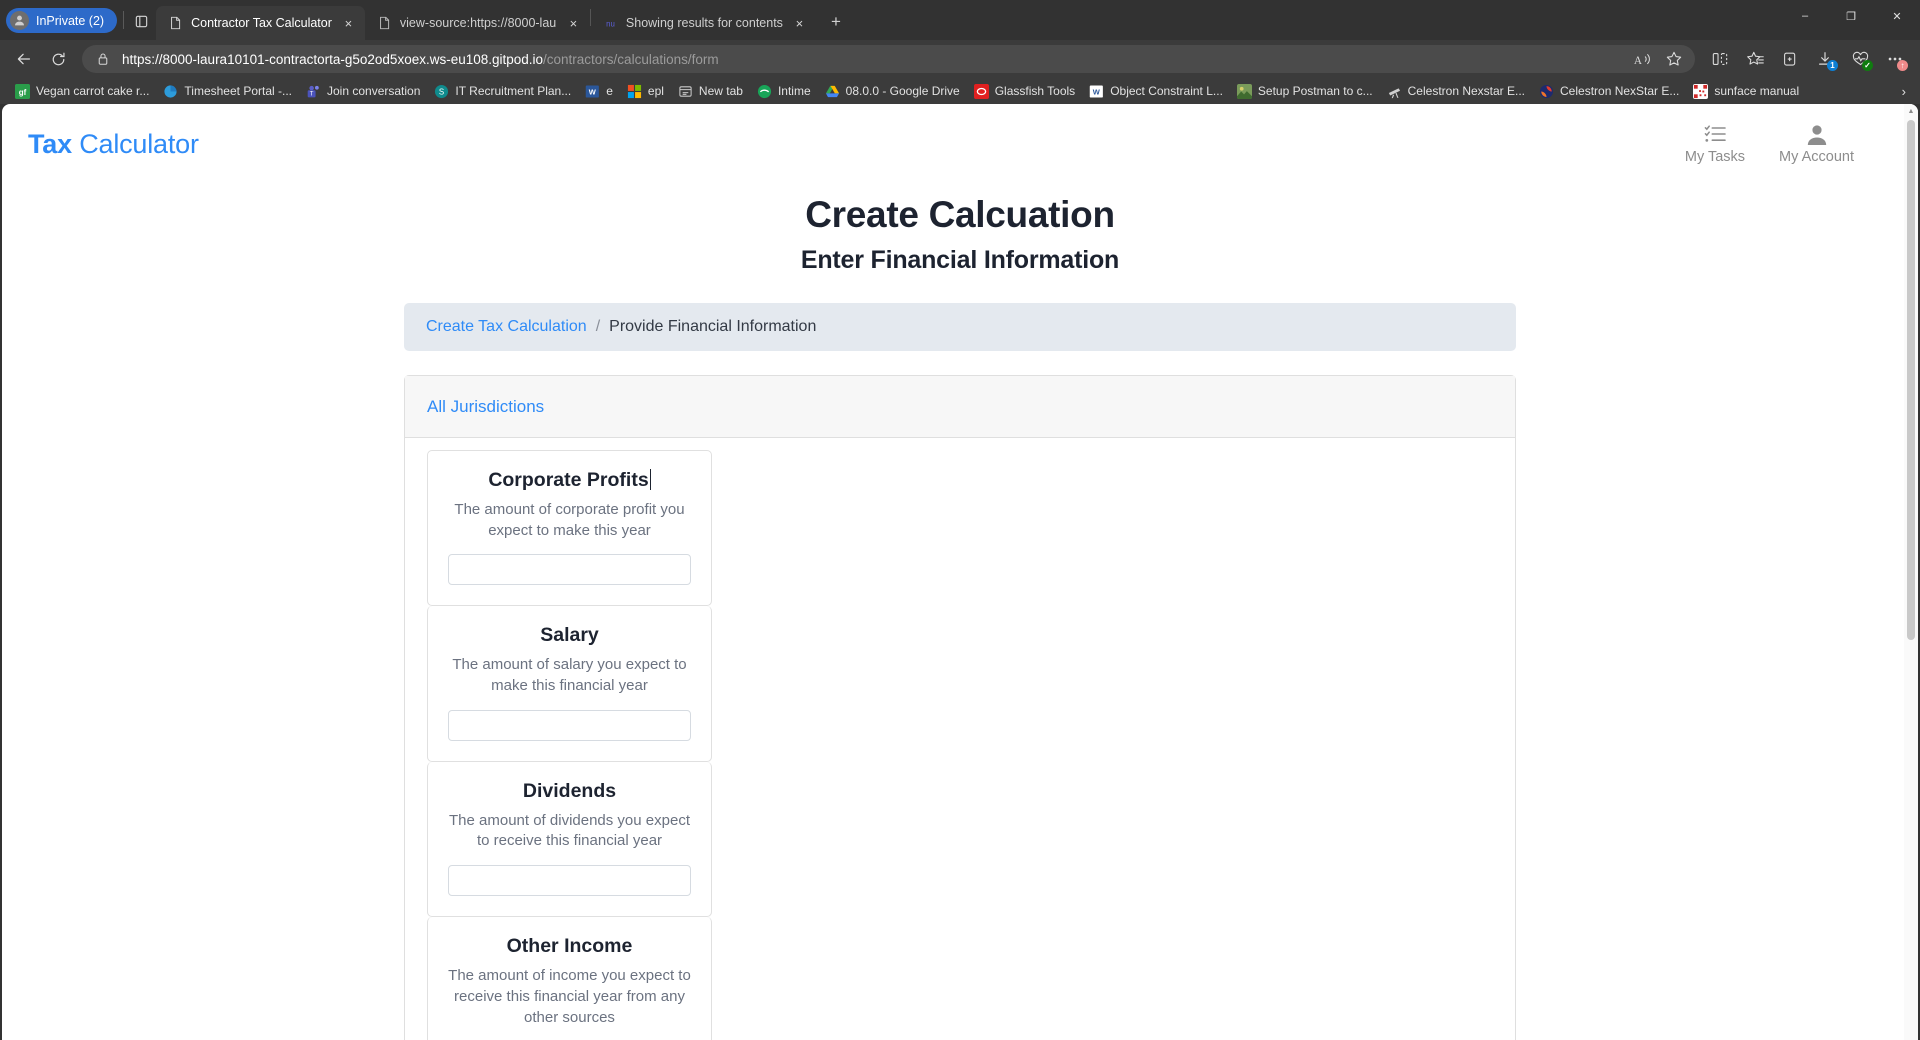 This screenshot has width=1920, height=1040. I want to click on tab-showing-results: nu Showing results for contents of t ×, so click(703, 23).